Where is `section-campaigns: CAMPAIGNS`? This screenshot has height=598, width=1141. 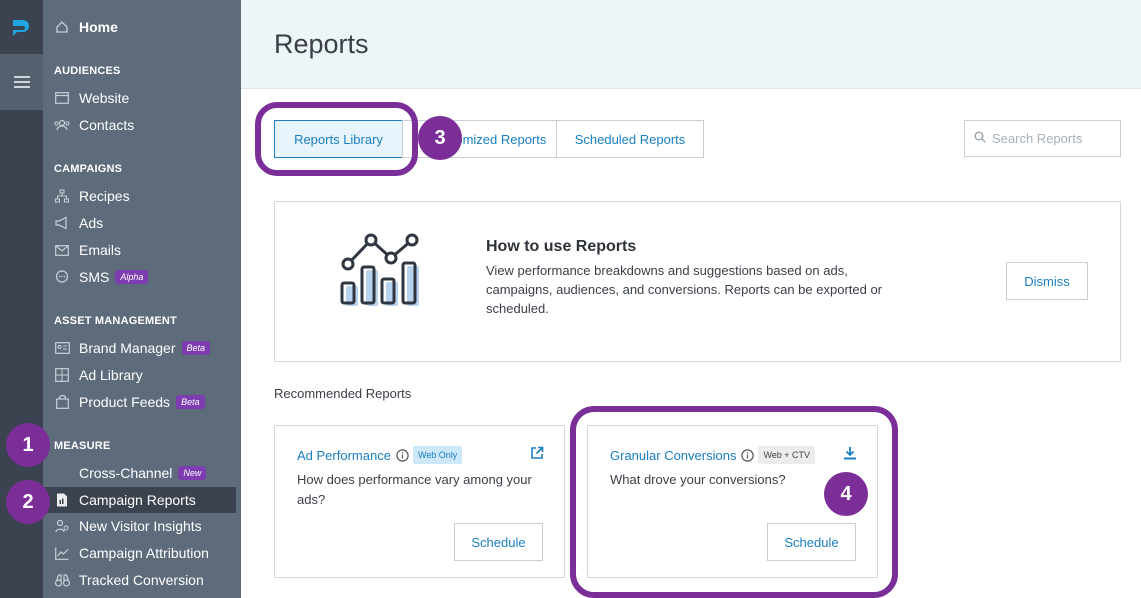
section-campaigns: CAMPAIGNS is located at coordinates (88, 169).